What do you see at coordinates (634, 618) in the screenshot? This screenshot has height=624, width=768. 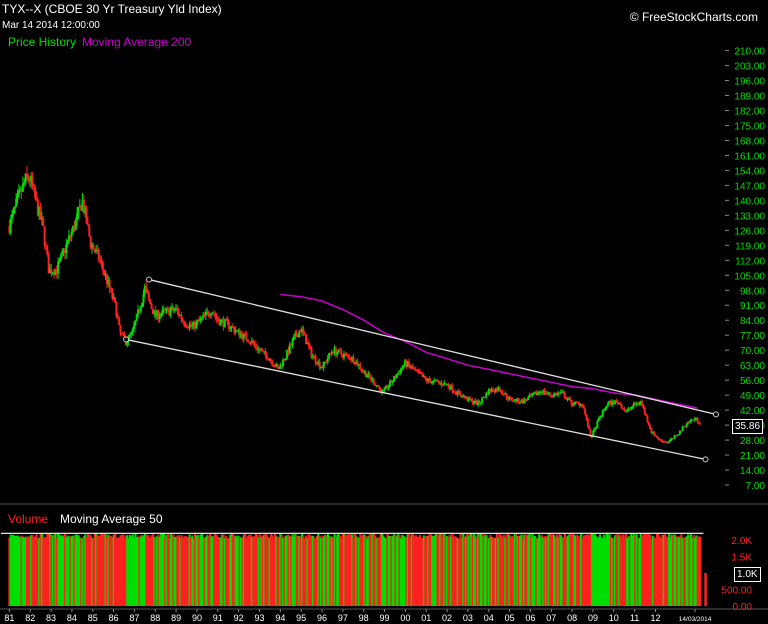 I see `x-tick-label: 11` at bounding box center [634, 618].